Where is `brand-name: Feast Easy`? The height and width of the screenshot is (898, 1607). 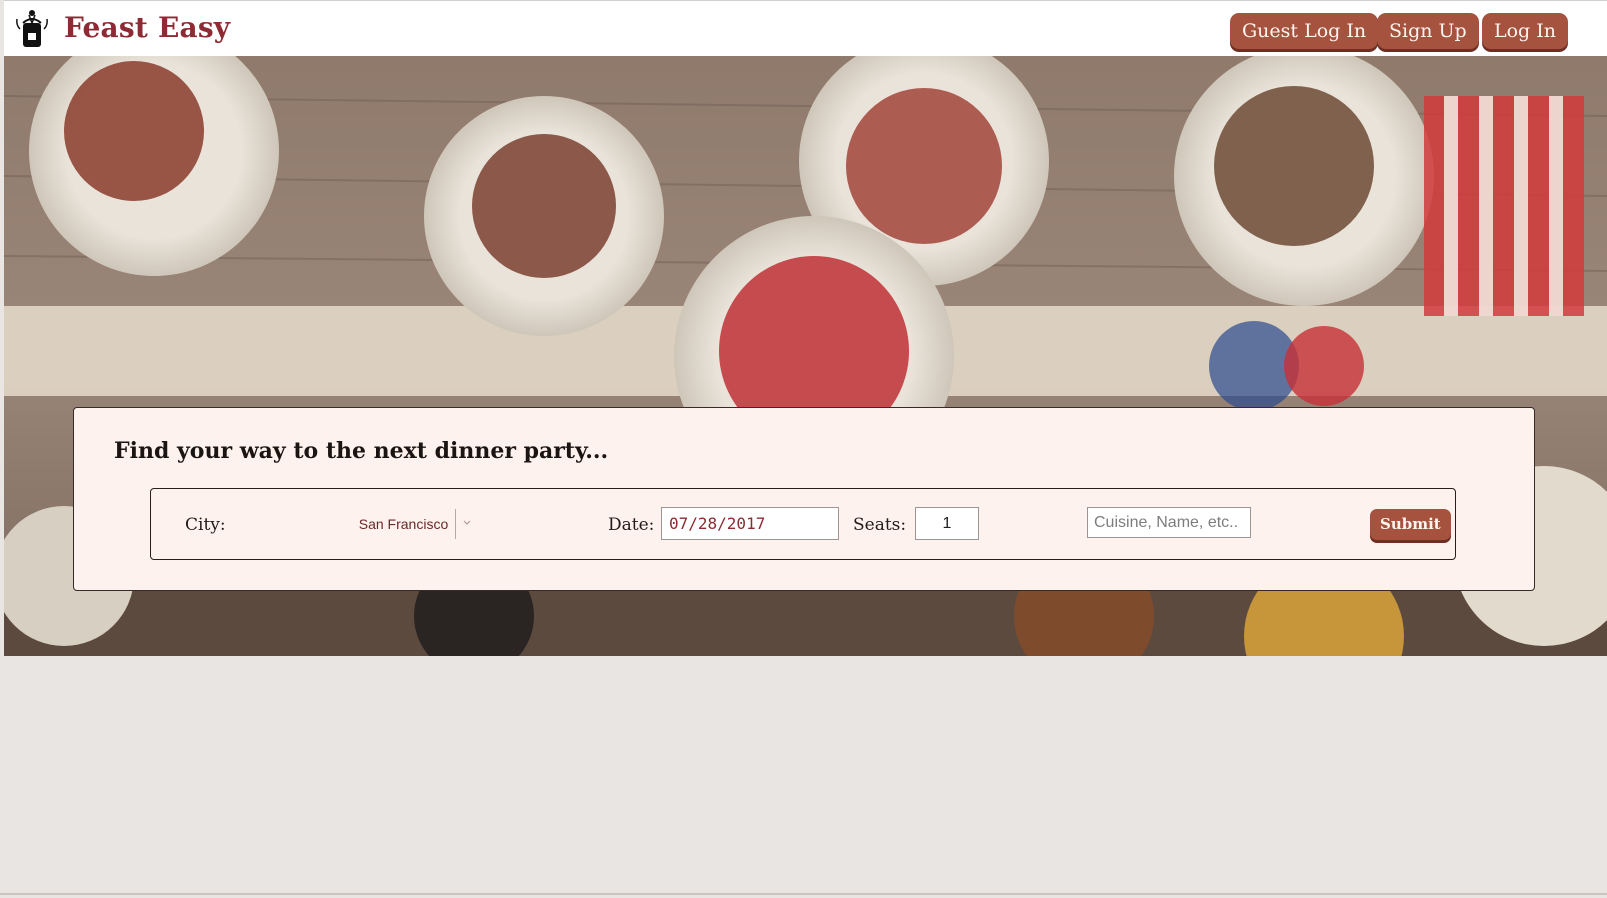
brand-name: Feast Easy is located at coordinates (147, 27).